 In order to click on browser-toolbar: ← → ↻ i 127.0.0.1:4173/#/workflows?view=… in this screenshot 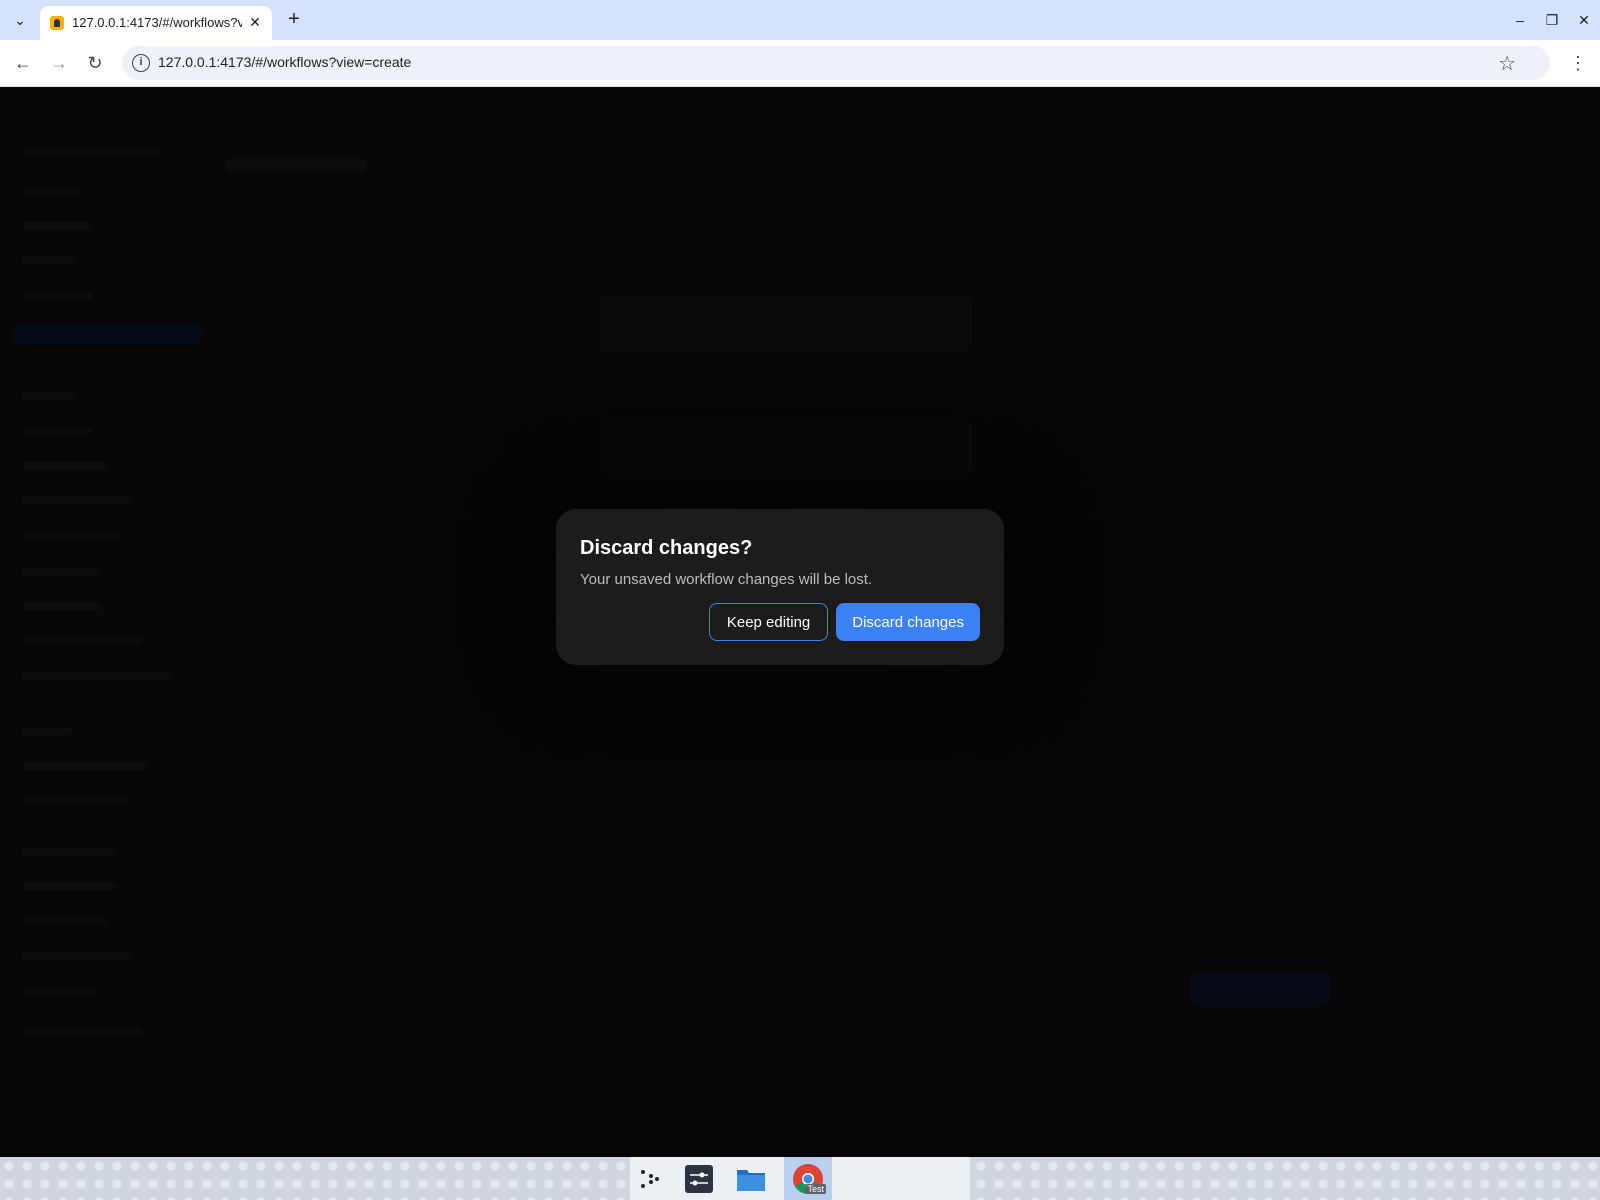, I will do `click(800, 63)`.